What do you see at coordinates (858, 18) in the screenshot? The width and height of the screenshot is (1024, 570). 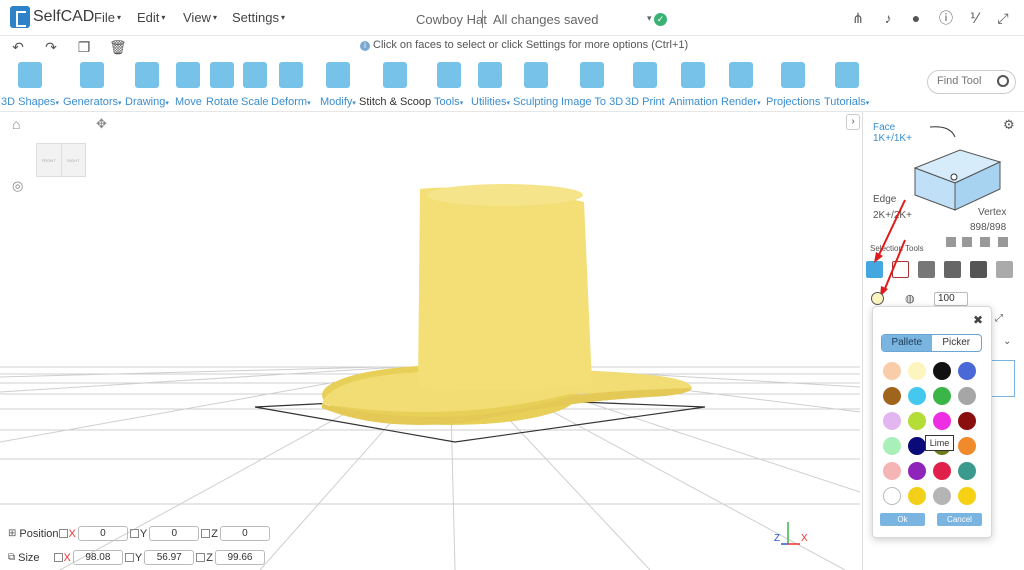 I see `share-icon: ⋔` at bounding box center [858, 18].